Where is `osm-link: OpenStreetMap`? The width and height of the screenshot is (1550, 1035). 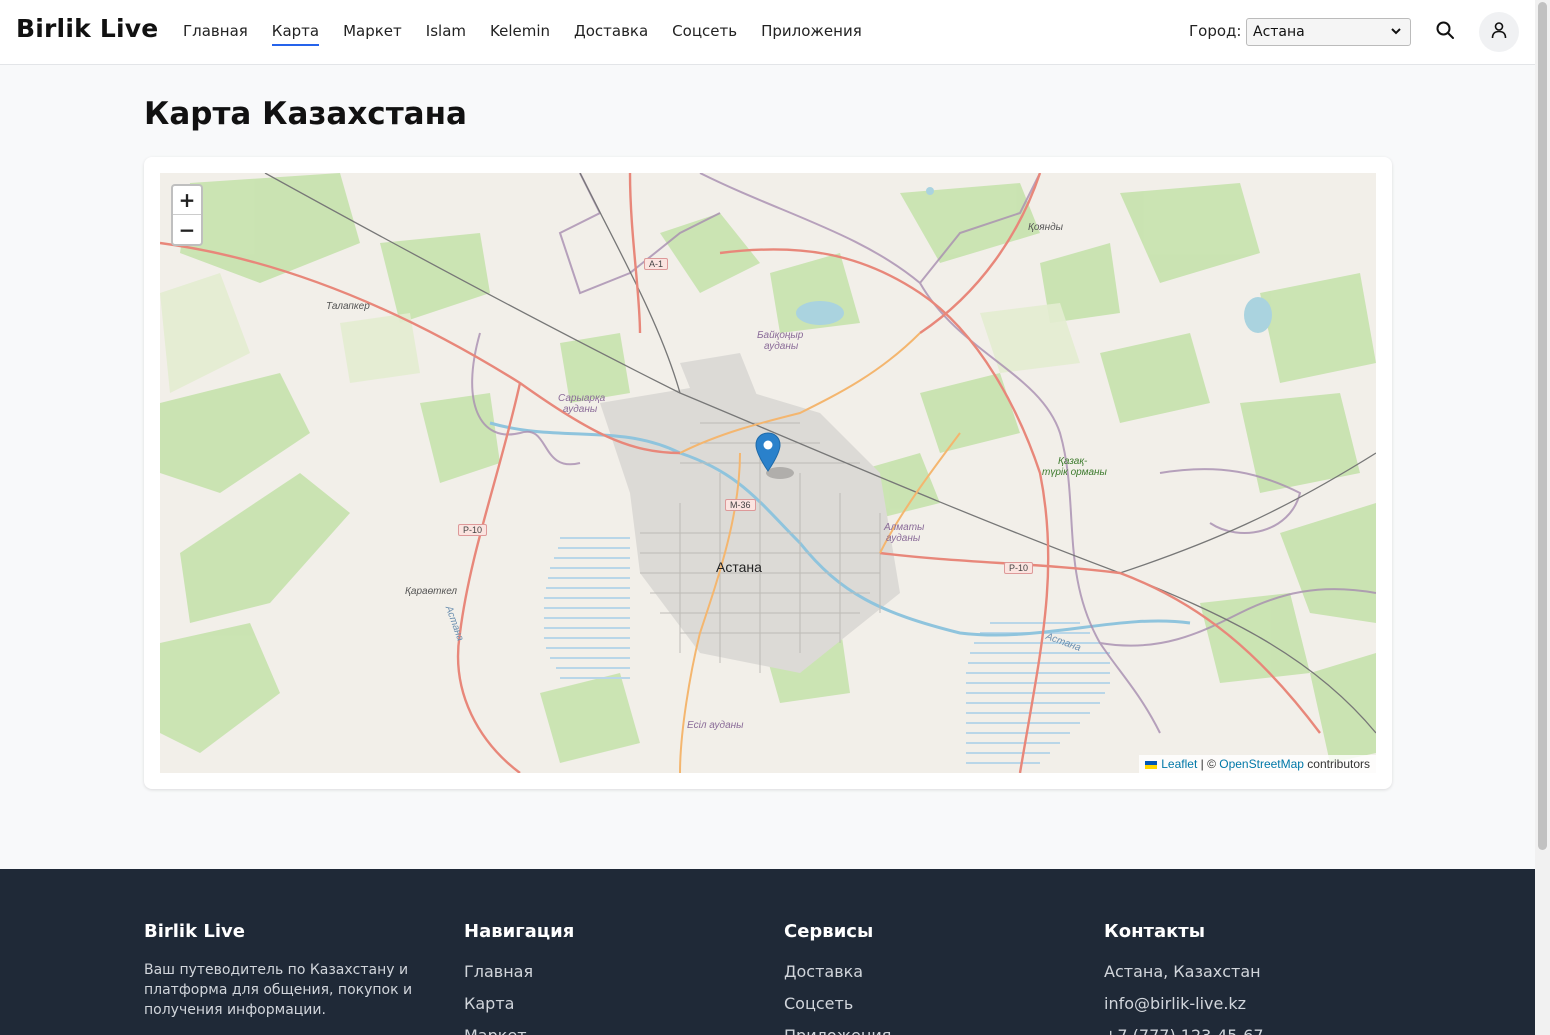 osm-link: OpenStreetMap is located at coordinates (1261, 764).